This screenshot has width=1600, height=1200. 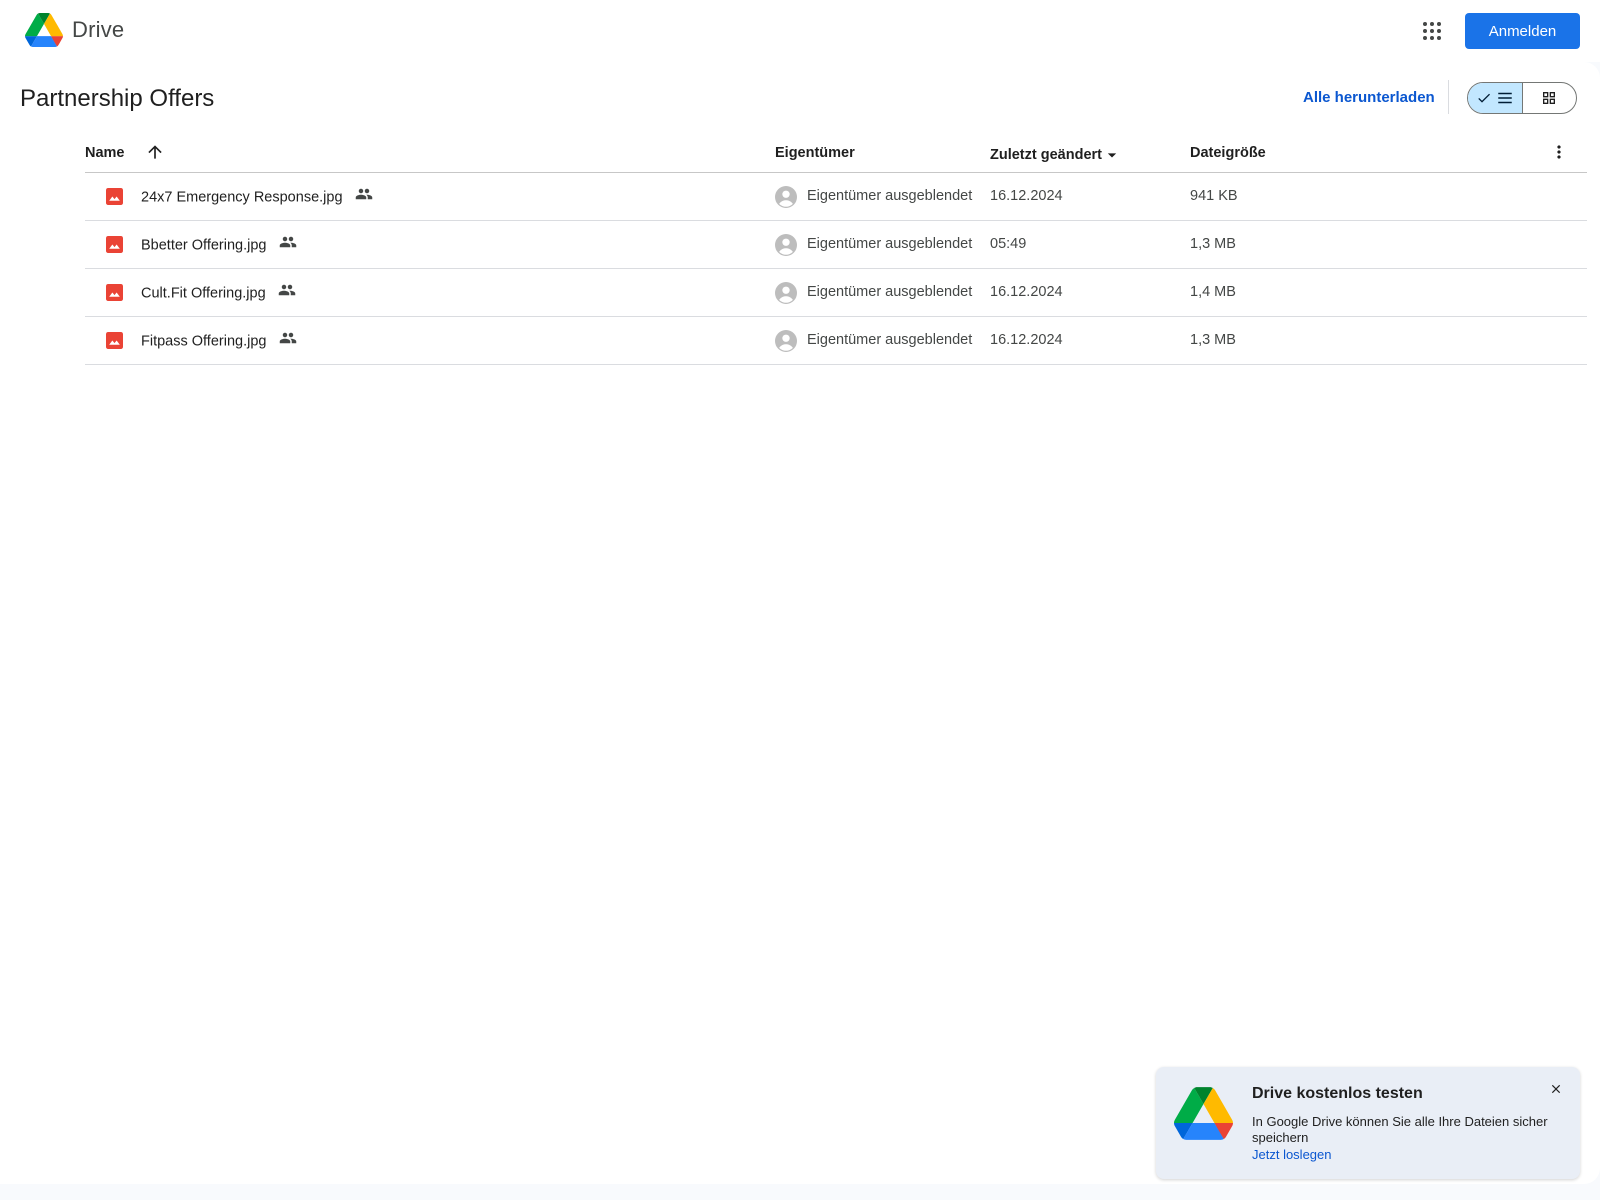 I want to click on apps-grid-icon, so click(x=1432, y=31).